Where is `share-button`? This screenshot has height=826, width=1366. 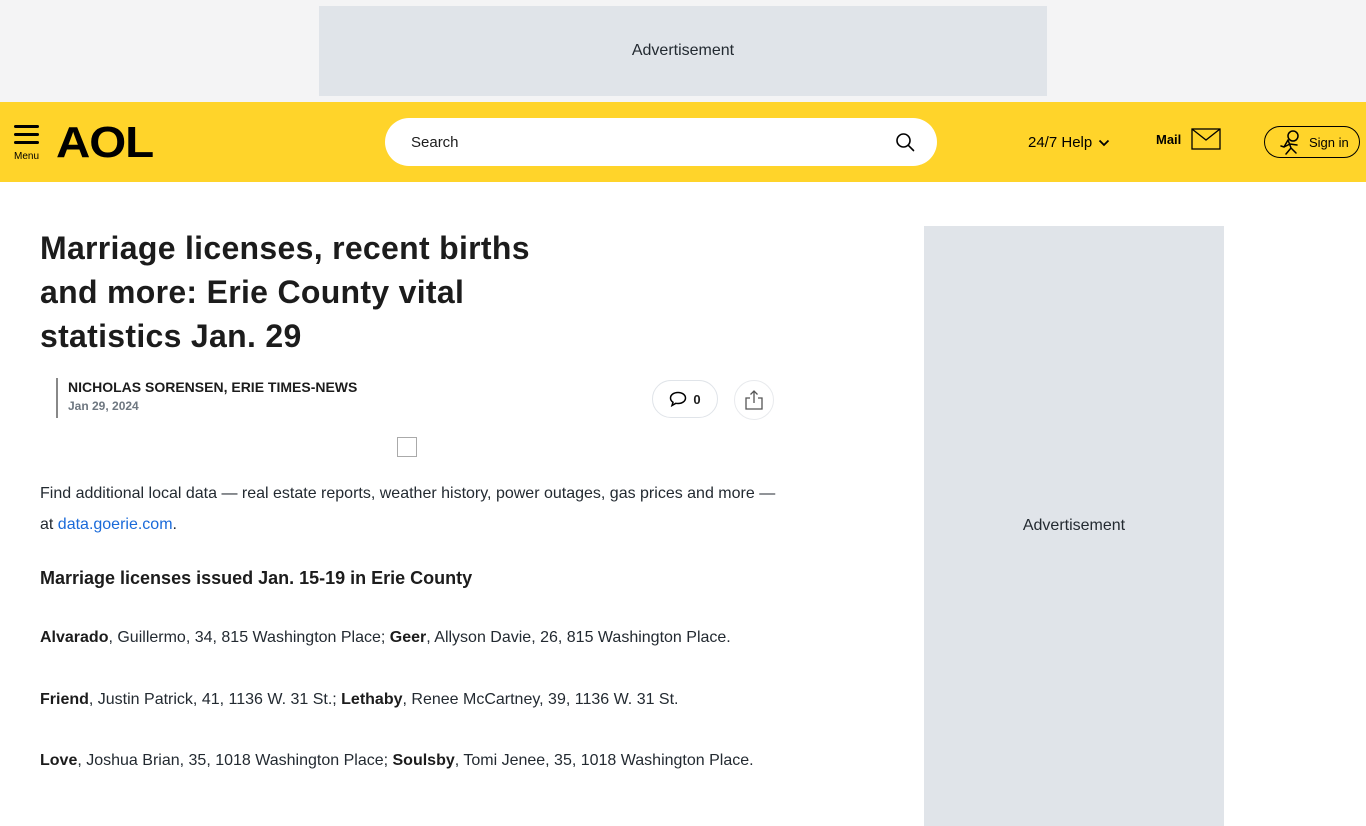 share-button is located at coordinates (754, 400).